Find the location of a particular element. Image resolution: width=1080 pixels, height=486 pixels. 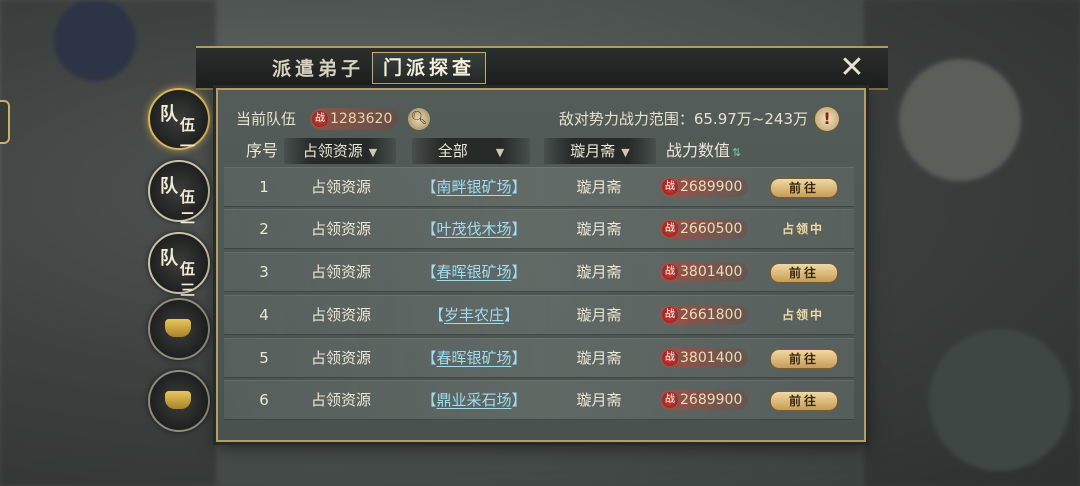

row-target-link: 【鼎业采石场】 is located at coordinates (474, 400).